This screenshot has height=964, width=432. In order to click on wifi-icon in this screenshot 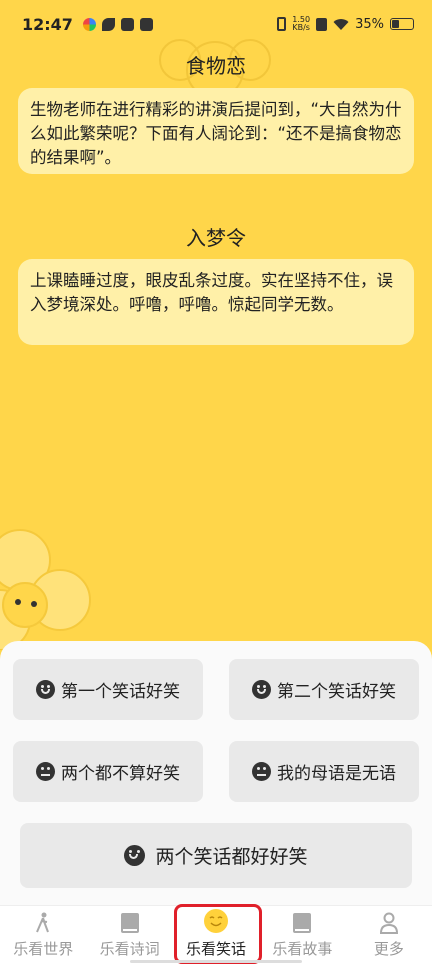, I will do `click(341, 24)`.